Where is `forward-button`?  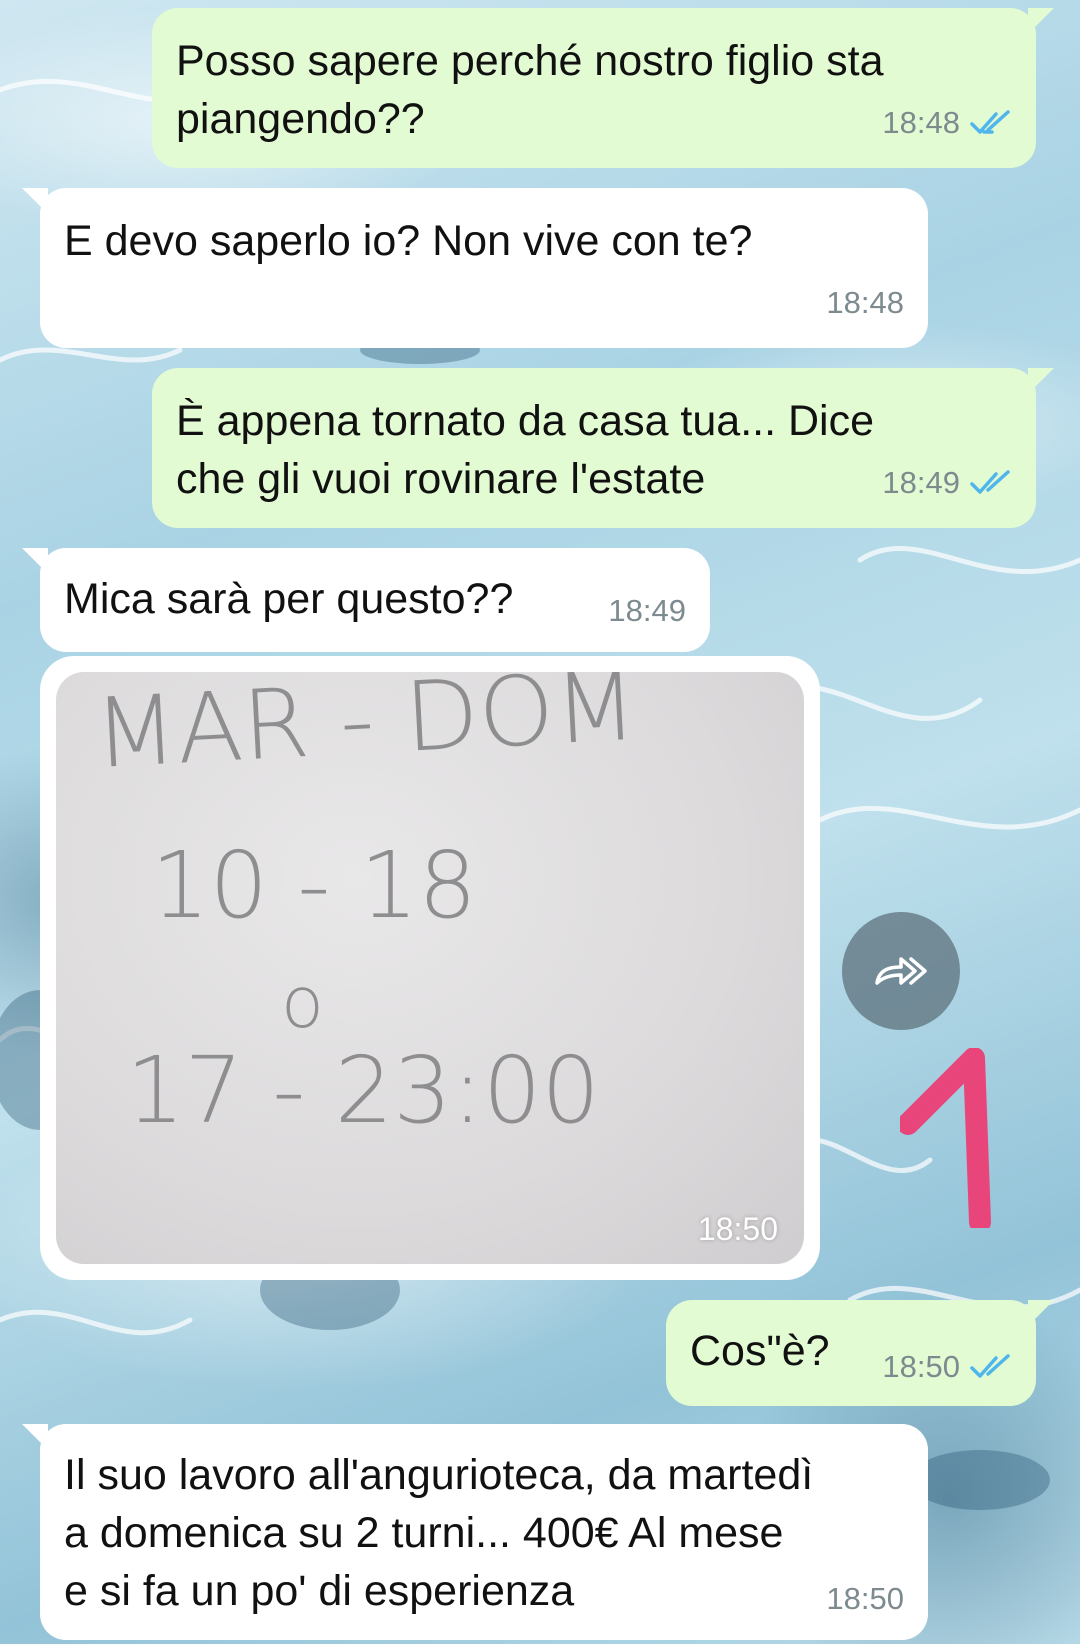 forward-button is located at coordinates (901, 971).